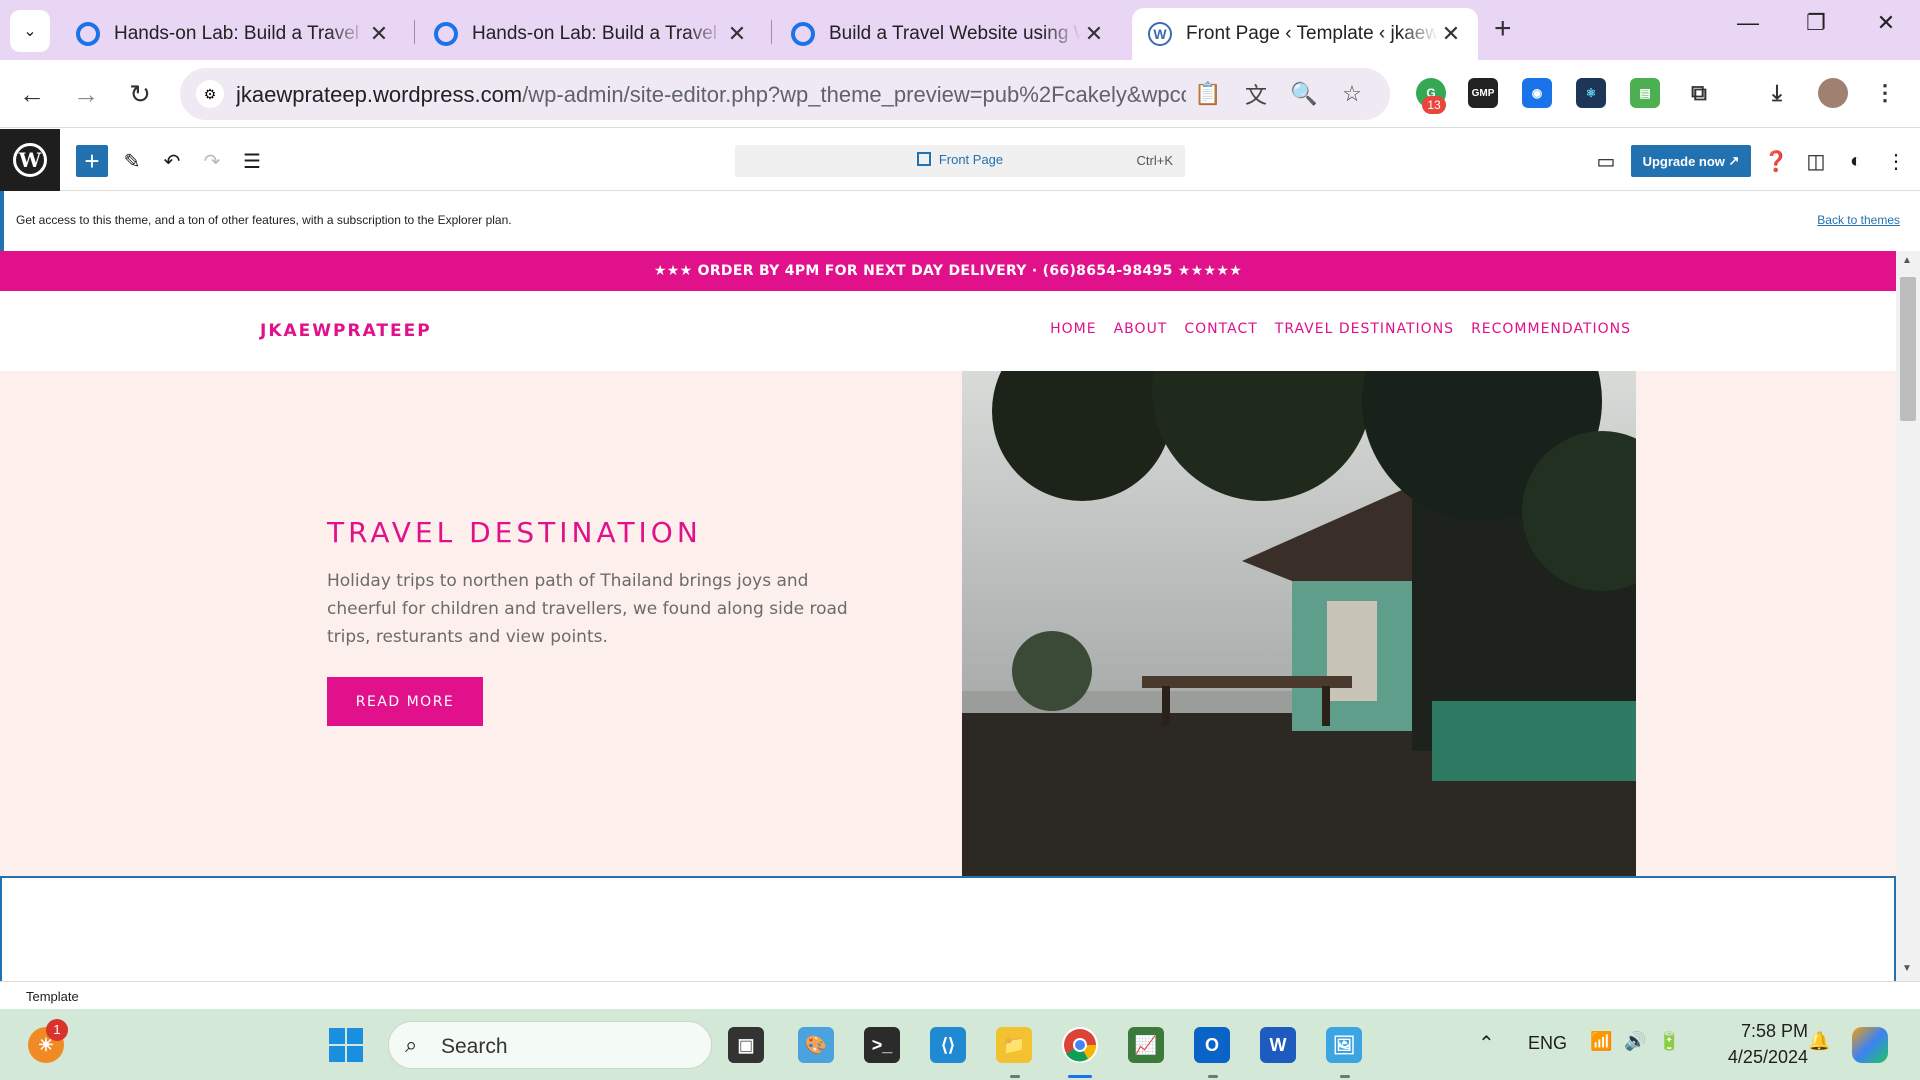 This screenshot has width=1920, height=1080. Describe the element at coordinates (746, 1045) in the screenshot. I see `task-view-icon: ▣` at that location.